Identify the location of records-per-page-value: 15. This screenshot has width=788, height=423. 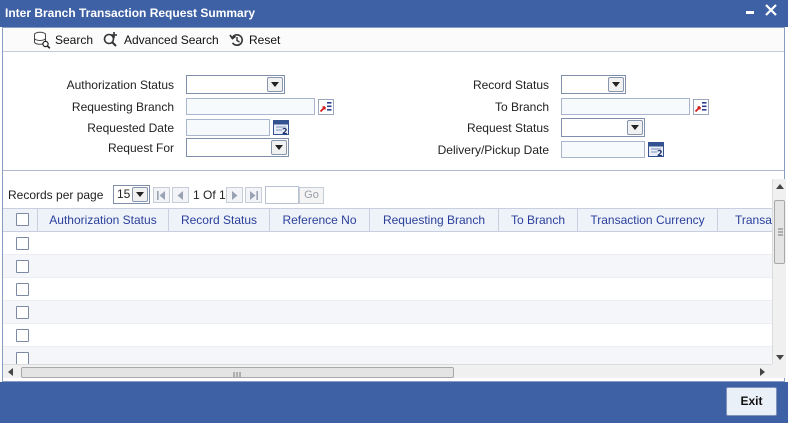
(124, 194).